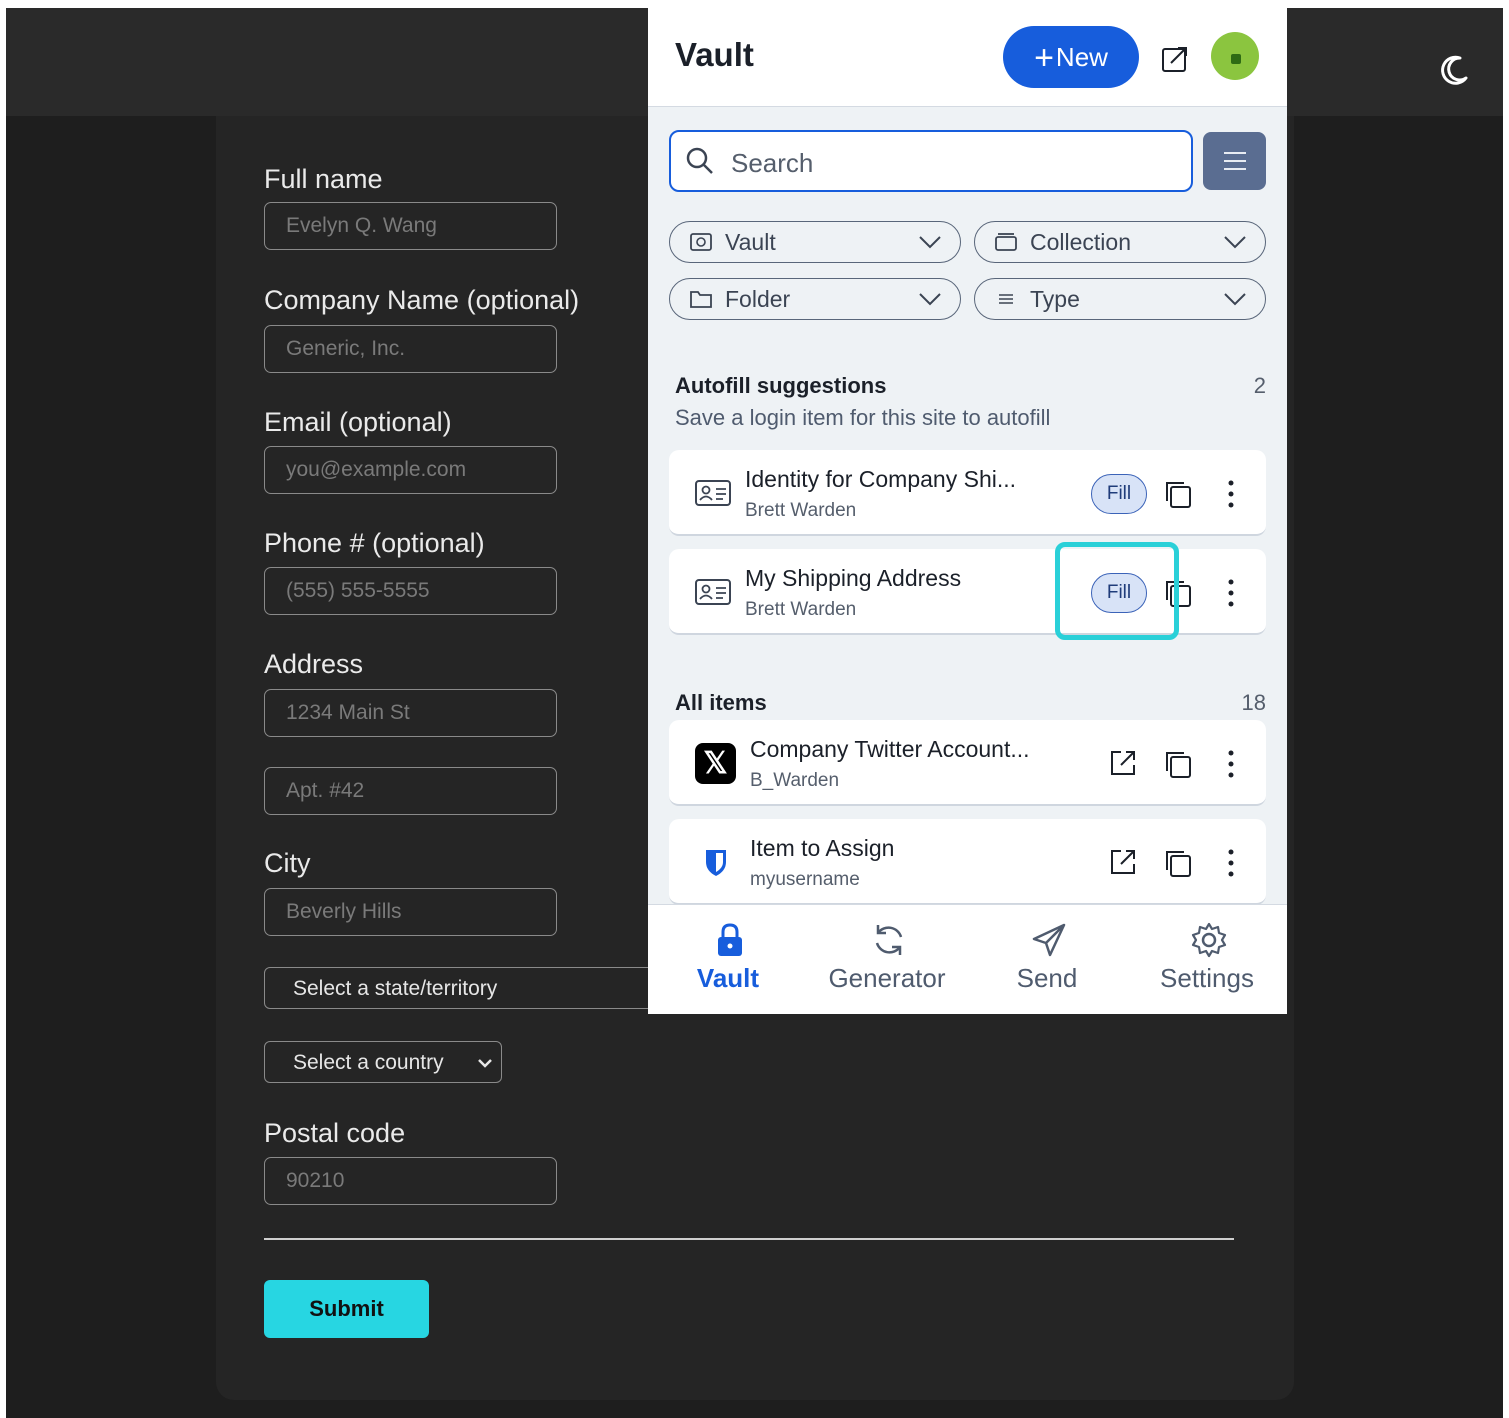 This screenshot has height=1418, width=1509. Describe the element at coordinates (1006, 299) in the screenshot. I see `list-icon` at that location.